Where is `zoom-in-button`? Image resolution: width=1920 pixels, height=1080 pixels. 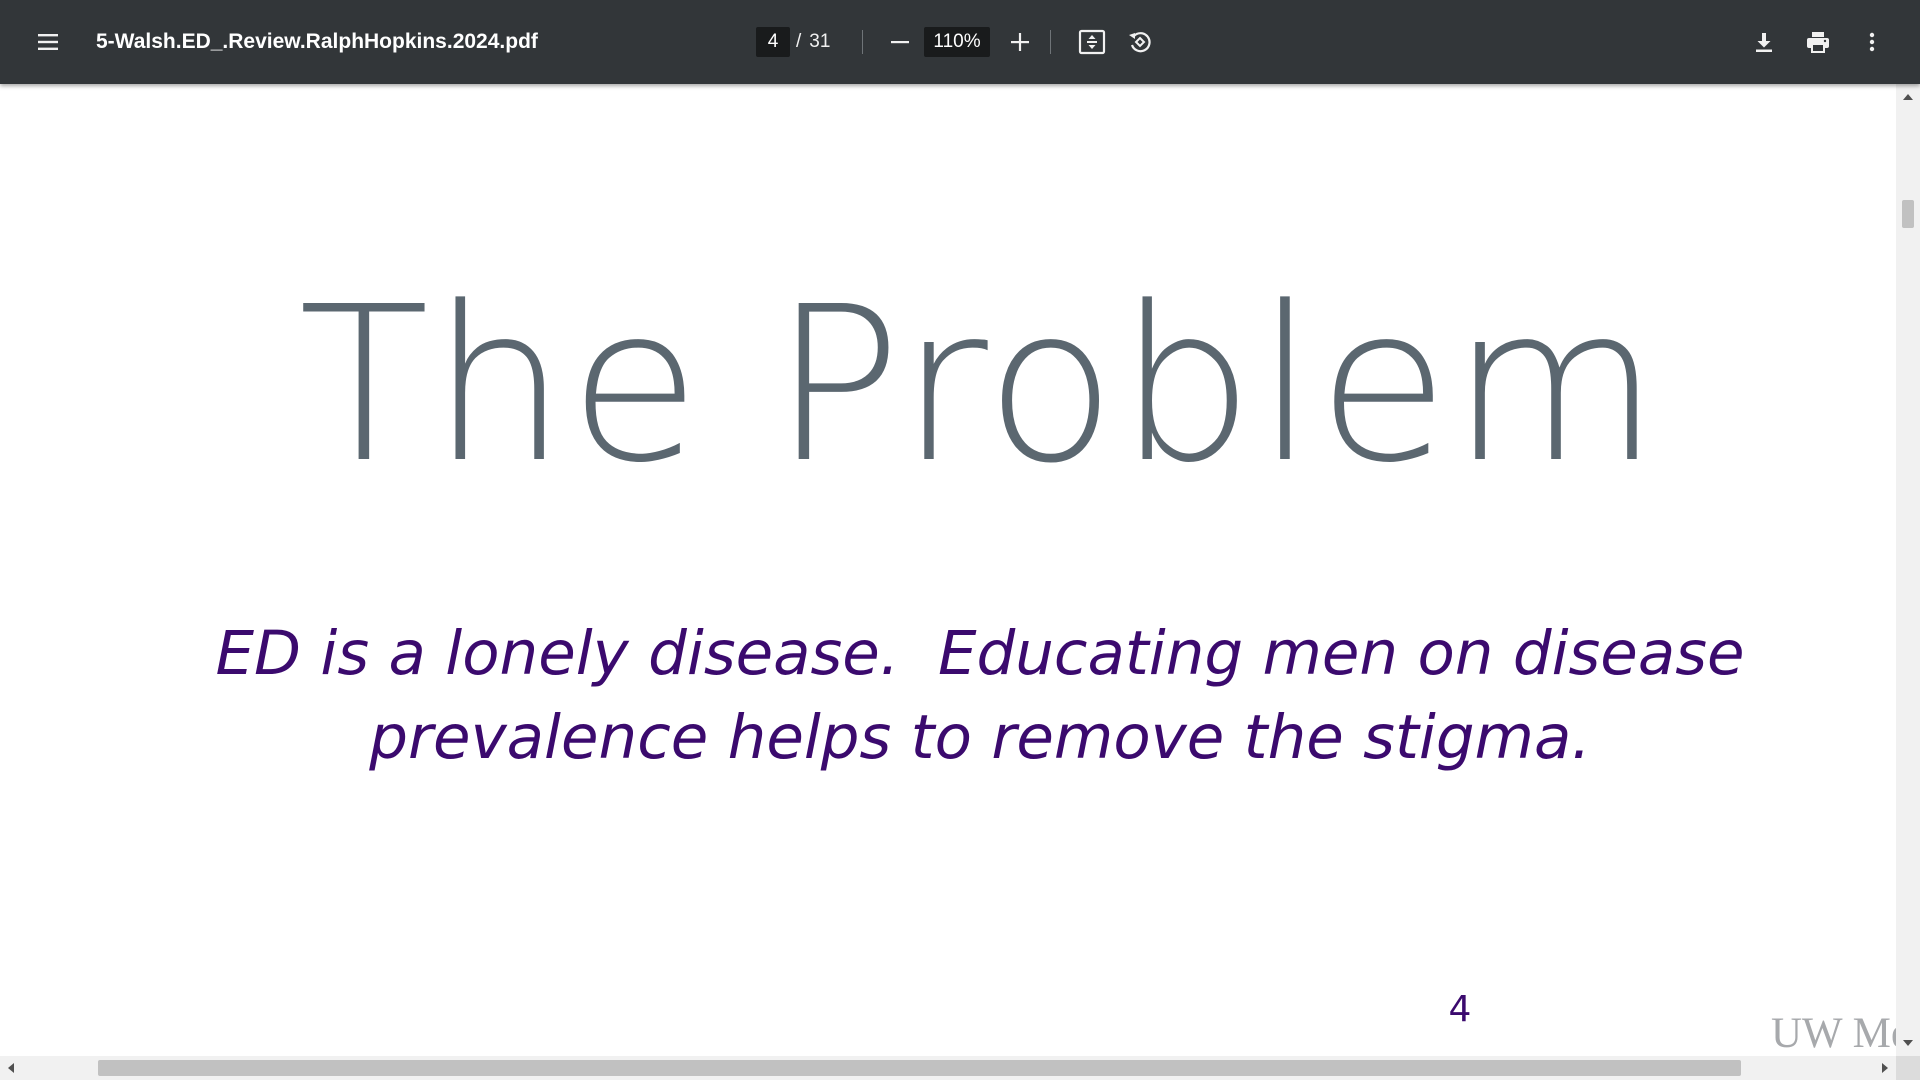
zoom-in-button is located at coordinates (1020, 42).